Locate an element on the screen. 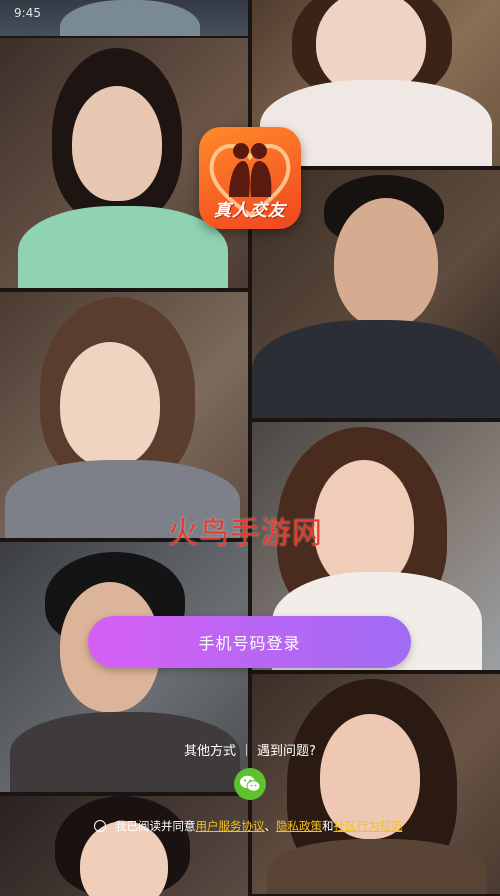  logo-text: 真人交友 is located at coordinates (250, 211).